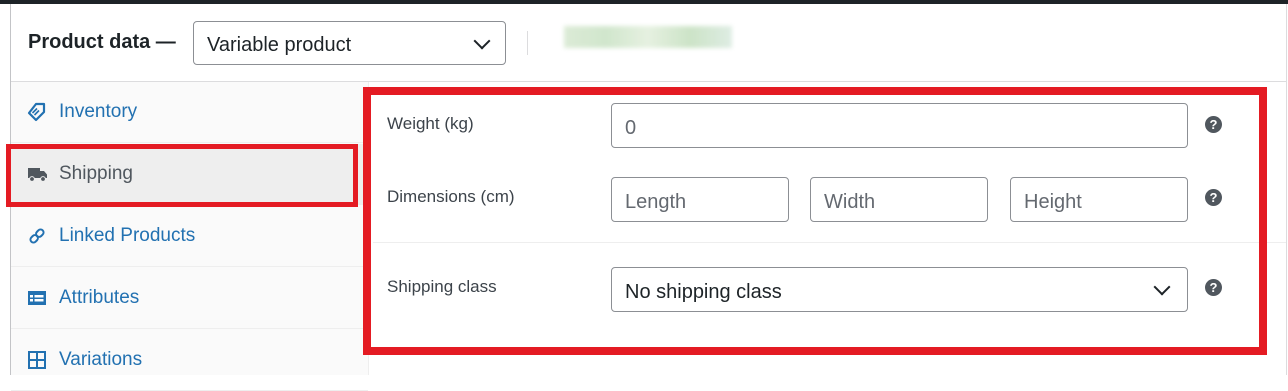  Describe the element at coordinates (37, 236) in the screenshot. I see `link-icon` at that location.